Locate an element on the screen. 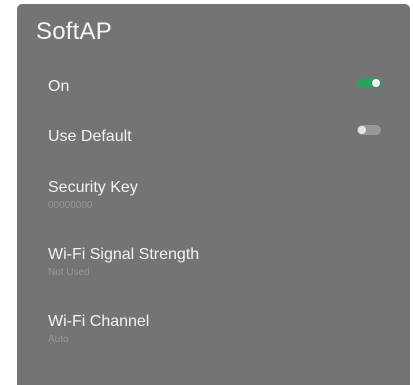  use-default-label: Use Default is located at coordinates (90, 136).